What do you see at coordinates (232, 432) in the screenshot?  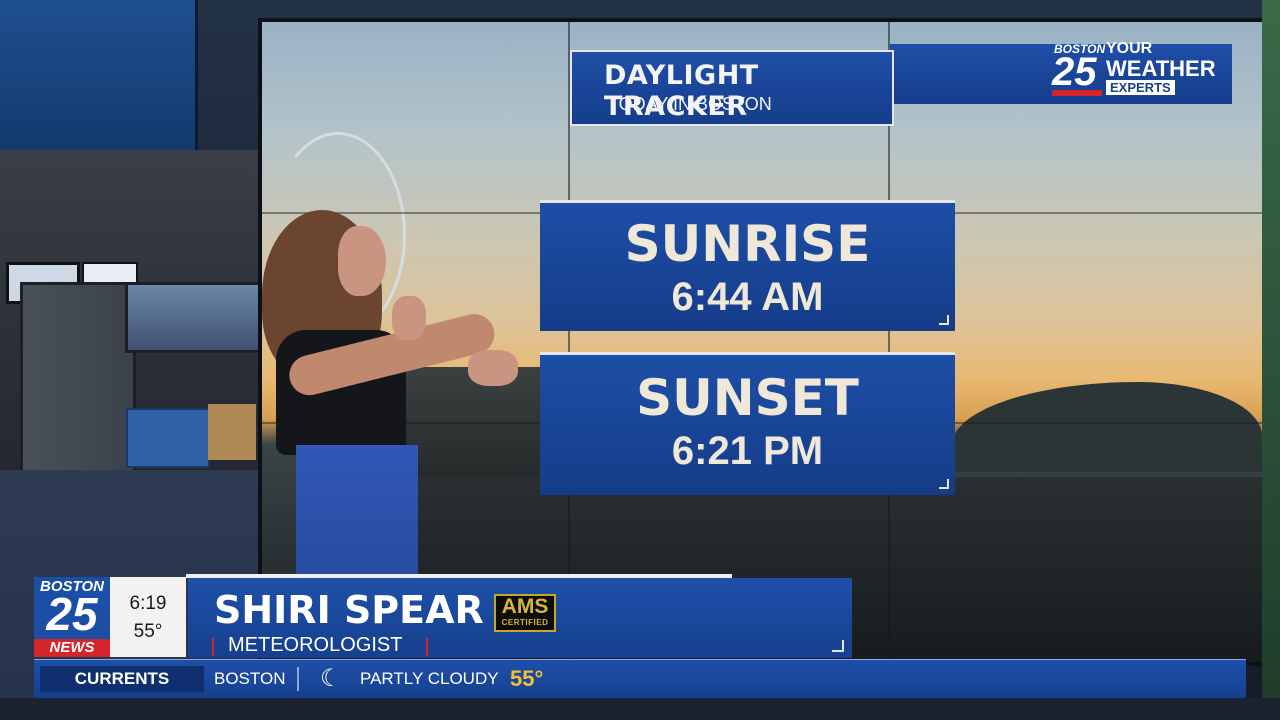 I see `cardboard-box` at bounding box center [232, 432].